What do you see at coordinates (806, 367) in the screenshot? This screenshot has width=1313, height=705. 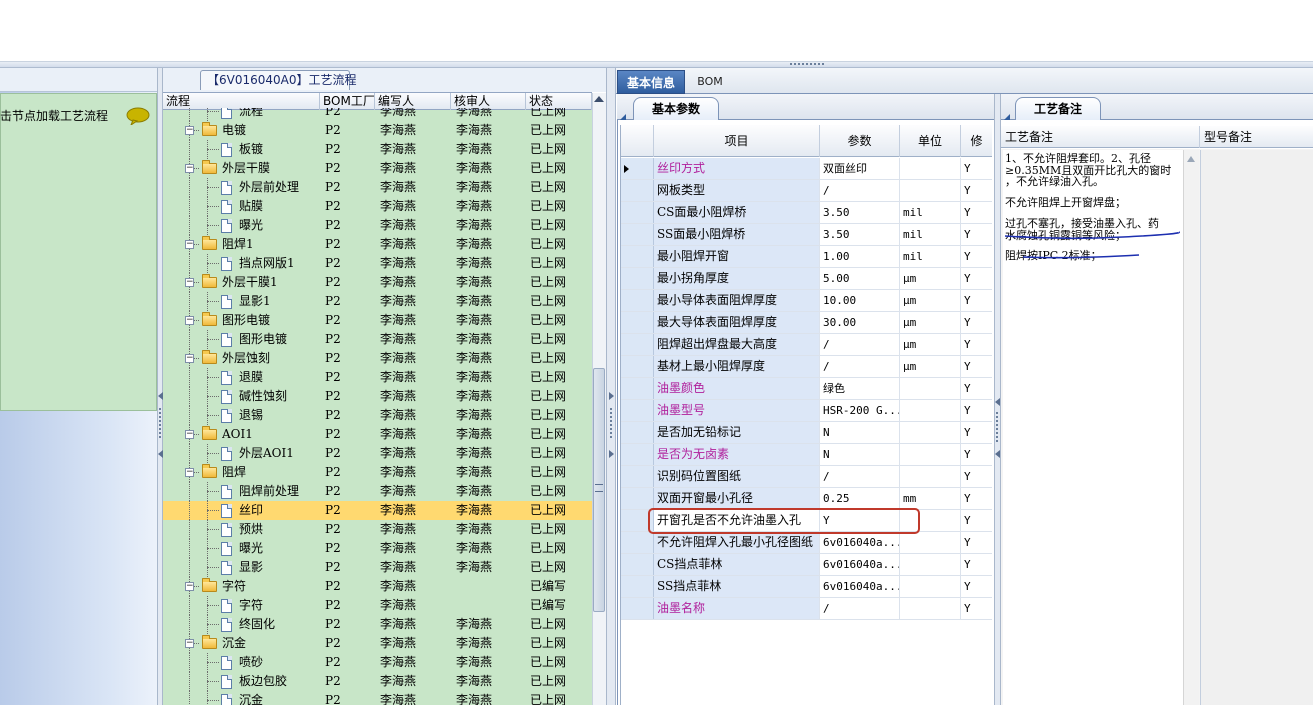 I see `params-row: 基材上最小阻焊厚度 / μm Y` at bounding box center [806, 367].